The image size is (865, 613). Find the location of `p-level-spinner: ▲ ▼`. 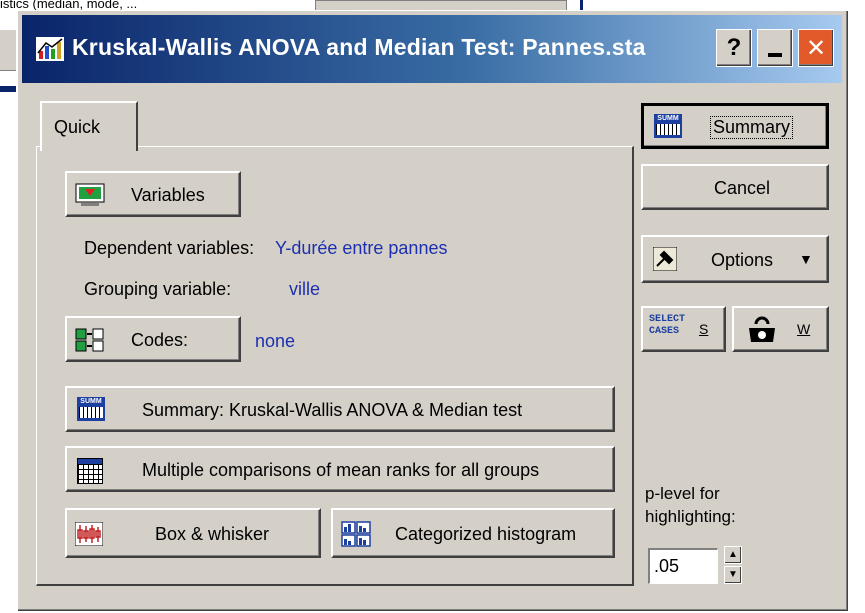

p-level-spinner: ▲ ▼ is located at coordinates (733, 565).